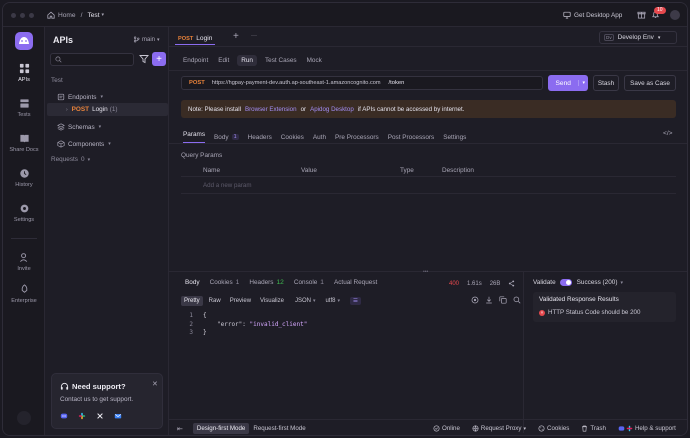  I want to click on resize-handle: •••, so click(425, 272).